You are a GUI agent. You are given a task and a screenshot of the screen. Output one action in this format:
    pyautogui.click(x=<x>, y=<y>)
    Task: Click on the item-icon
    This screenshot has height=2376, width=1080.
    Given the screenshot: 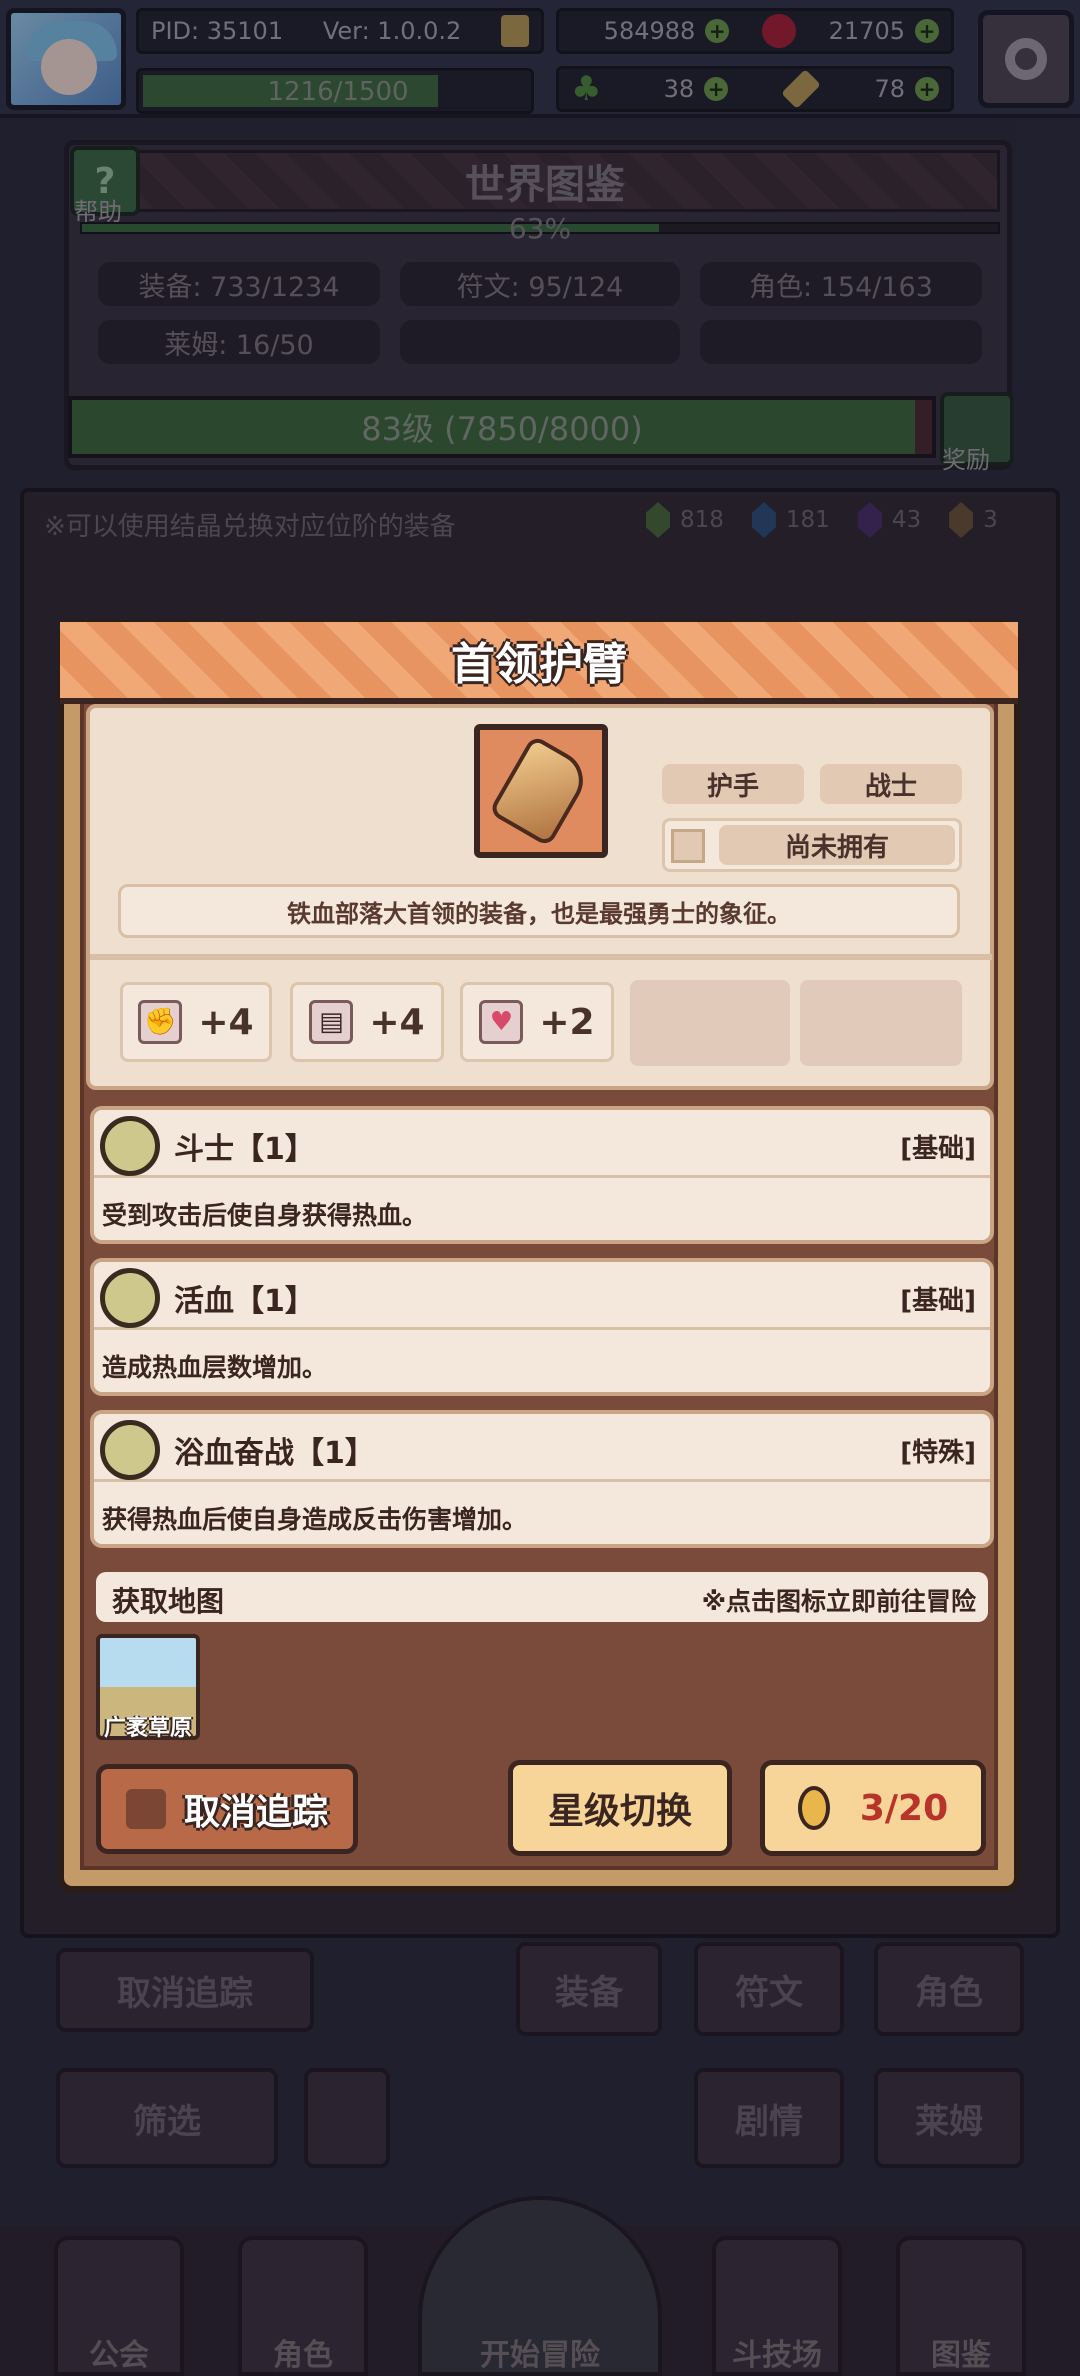 What is the action you would take?
    pyautogui.click(x=541, y=791)
    